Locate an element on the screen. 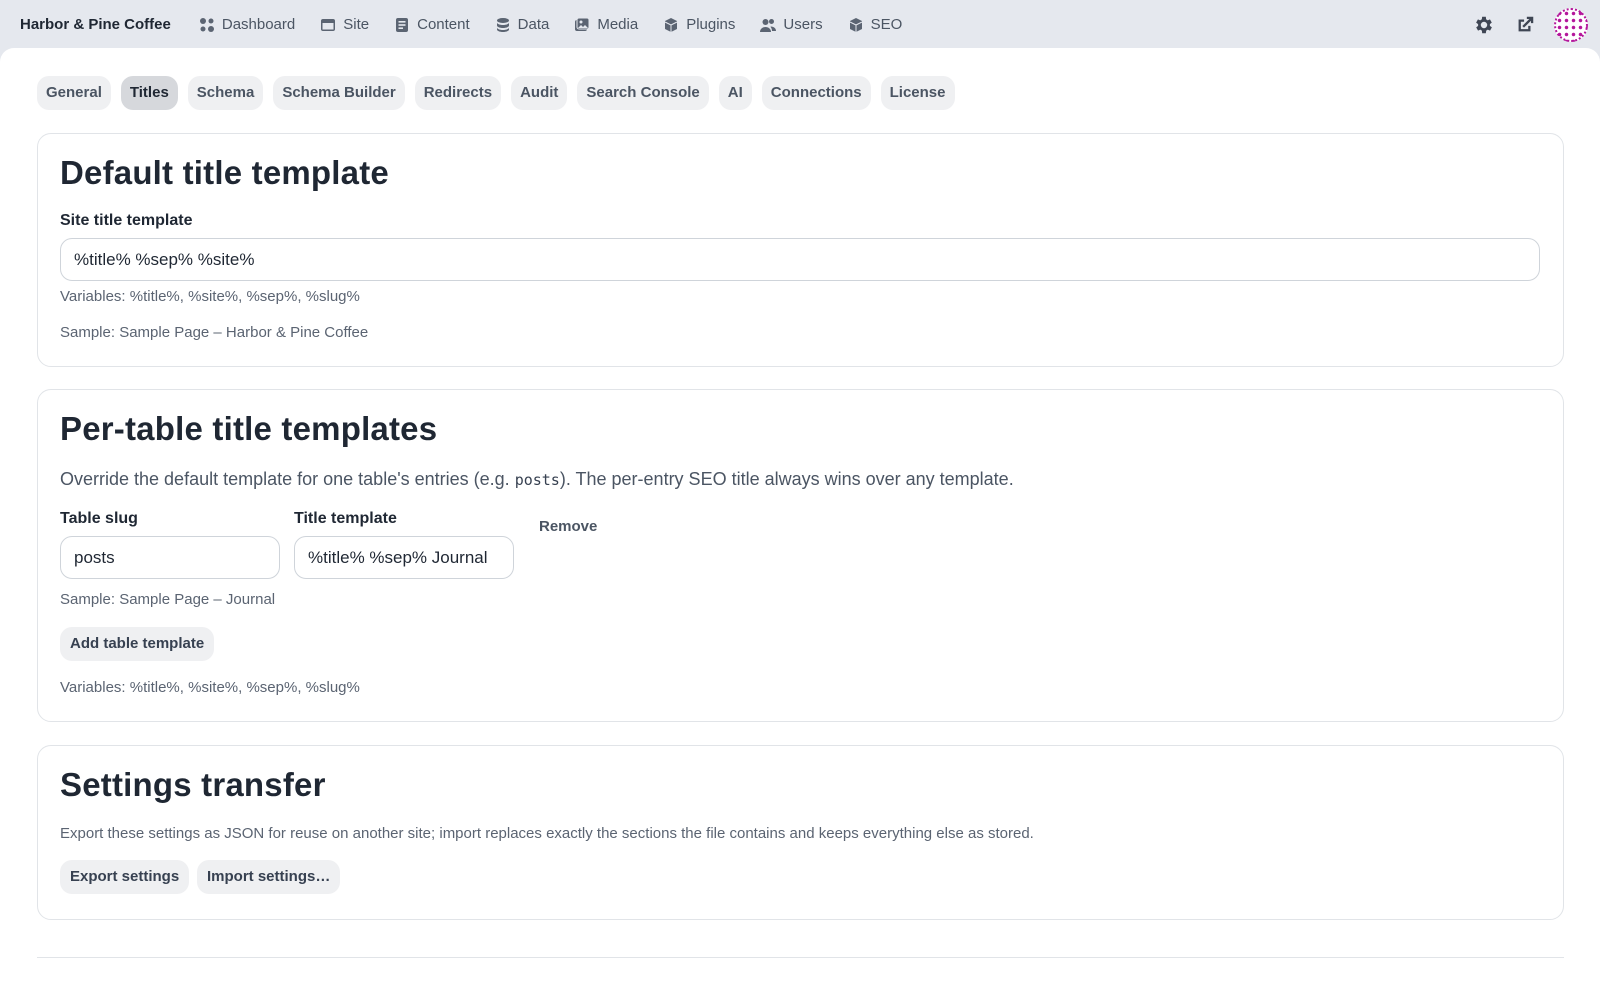  title-template-label: Title template is located at coordinates (345, 518).